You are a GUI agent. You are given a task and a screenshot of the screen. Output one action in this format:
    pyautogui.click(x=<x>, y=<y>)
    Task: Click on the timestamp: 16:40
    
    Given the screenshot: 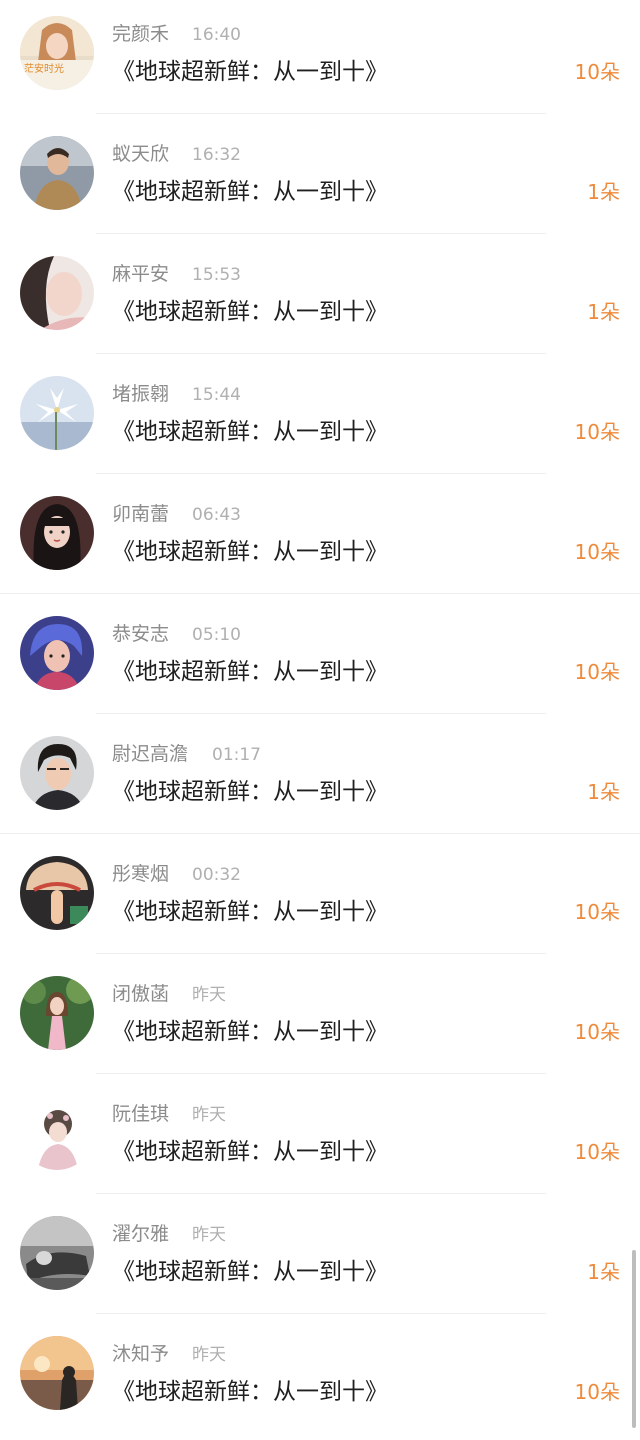 What is the action you would take?
    pyautogui.click(x=216, y=35)
    